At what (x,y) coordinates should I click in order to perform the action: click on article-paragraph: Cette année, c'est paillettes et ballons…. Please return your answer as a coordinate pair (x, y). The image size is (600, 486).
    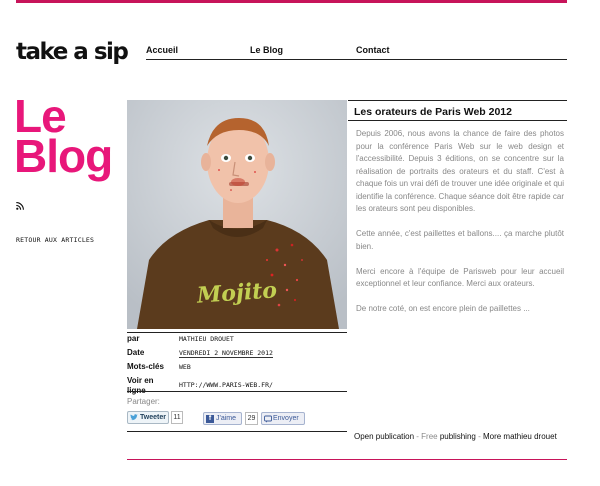
    Looking at the image, I should click on (460, 240).